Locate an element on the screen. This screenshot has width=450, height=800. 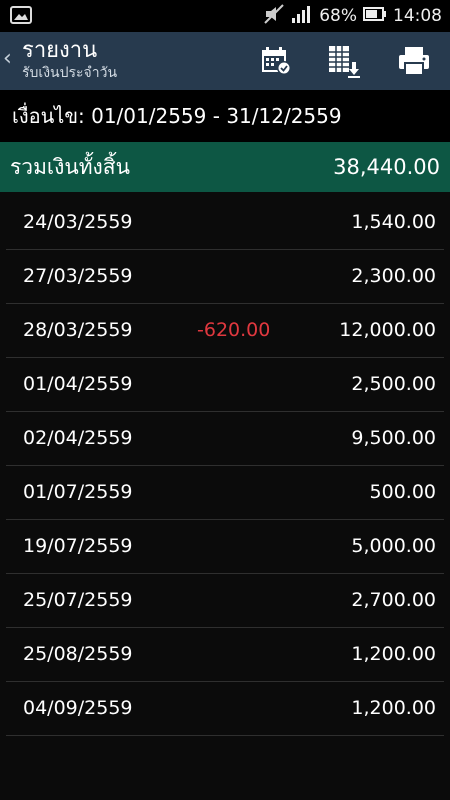
row-amount: 5,000.00 is located at coordinates (393, 546).